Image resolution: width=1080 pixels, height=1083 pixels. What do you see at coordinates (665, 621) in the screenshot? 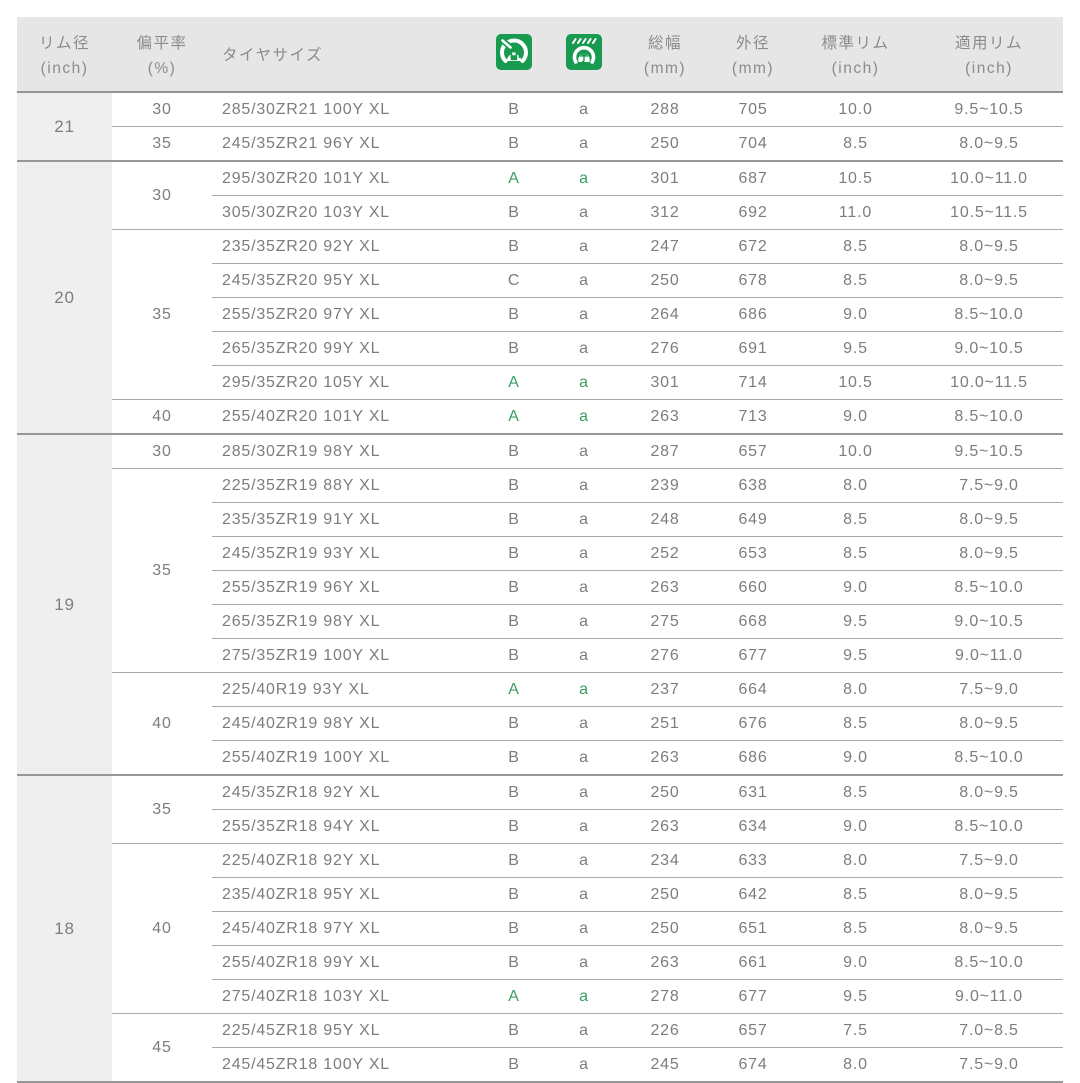
I see `overall-width-cell: 275` at bounding box center [665, 621].